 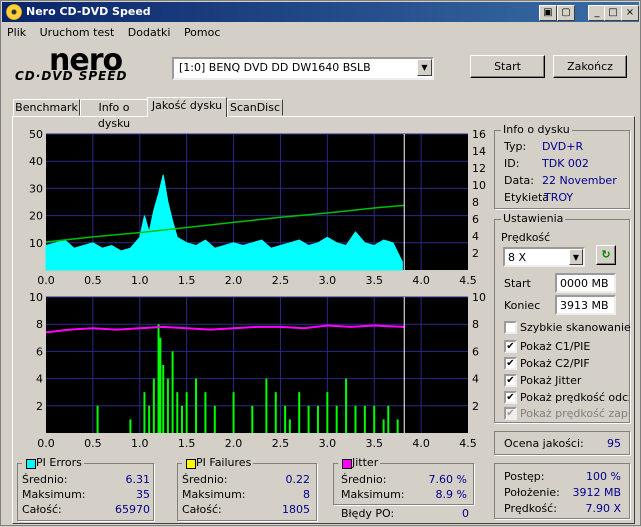 I want to click on y-left-tick-label: 2, so click(x=39, y=406).